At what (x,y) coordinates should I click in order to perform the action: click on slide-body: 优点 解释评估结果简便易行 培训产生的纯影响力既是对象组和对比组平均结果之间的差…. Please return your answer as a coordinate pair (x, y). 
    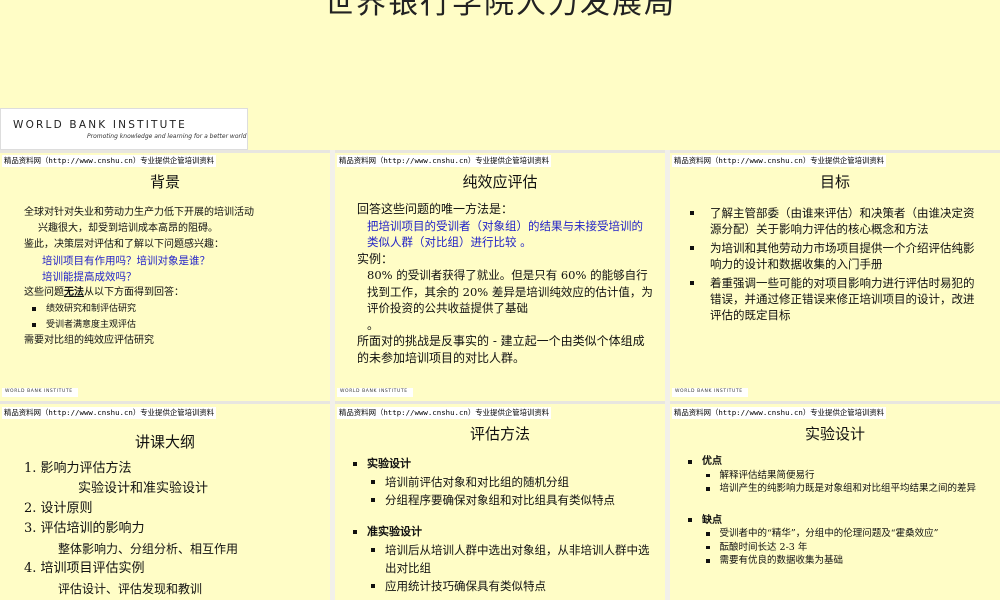
    Looking at the image, I should click on (838, 511).